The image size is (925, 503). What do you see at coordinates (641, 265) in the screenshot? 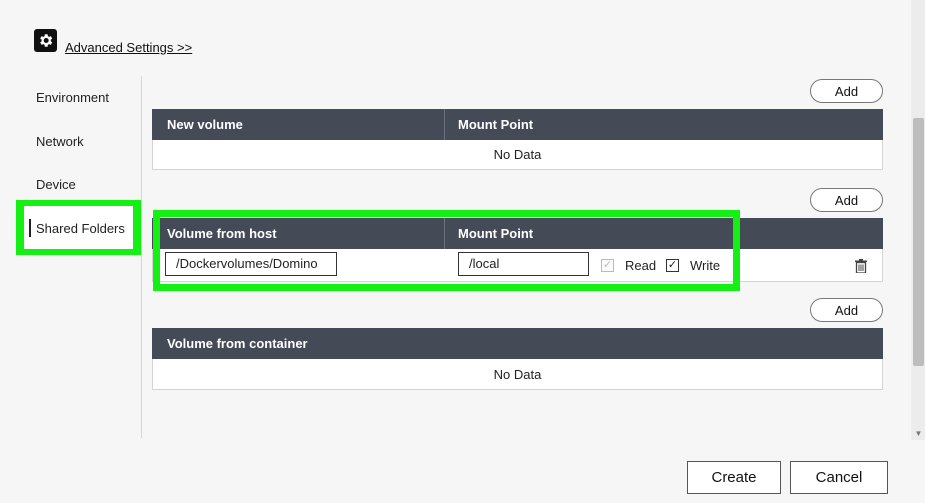
I see `read-label: Read` at bounding box center [641, 265].